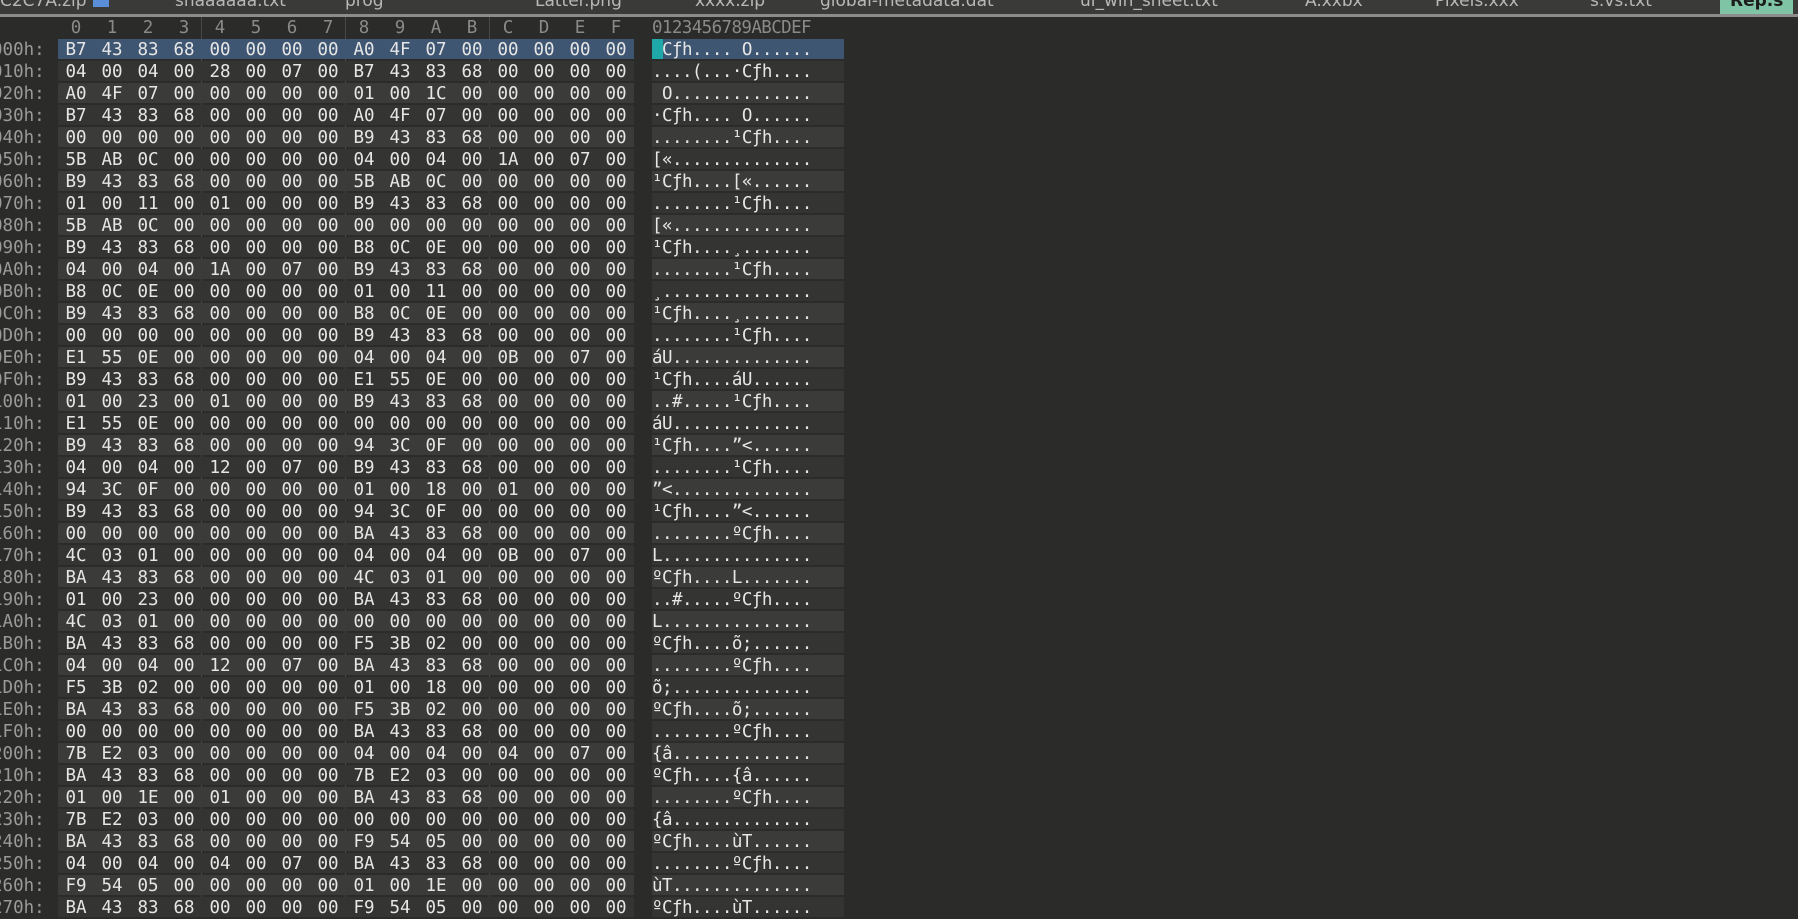  What do you see at coordinates (1149, 5) in the screenshot?
I see `tab-6: ui_win_sheet.txt` at bounding box center [1149, 5].